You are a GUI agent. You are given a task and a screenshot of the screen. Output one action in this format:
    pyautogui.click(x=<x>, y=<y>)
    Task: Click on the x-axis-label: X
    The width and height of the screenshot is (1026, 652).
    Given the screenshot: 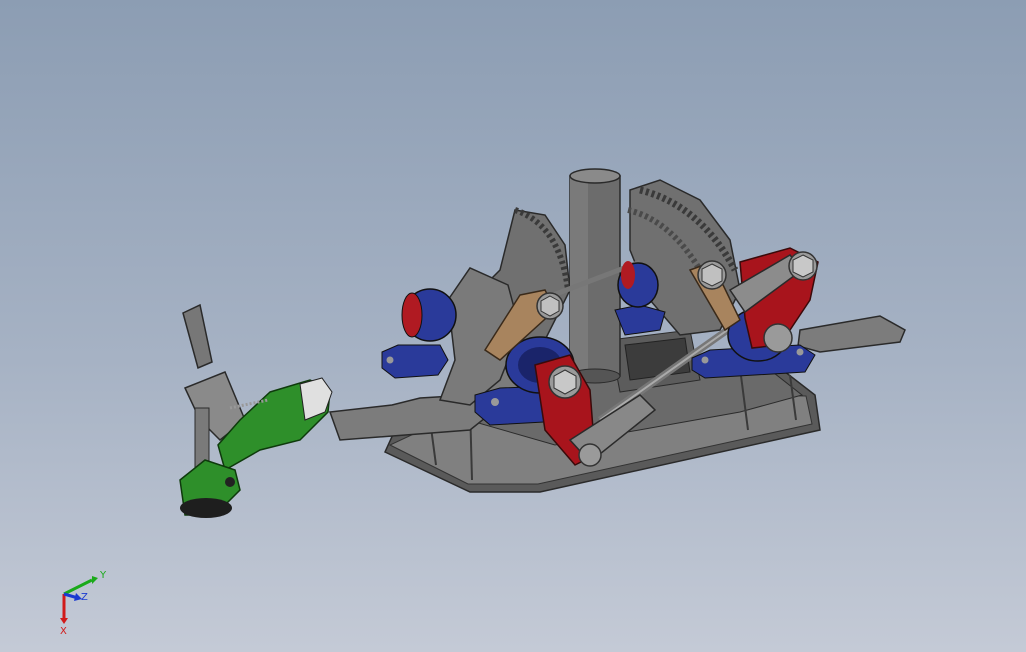 What is the action you would take?
    pyautogui.click(x=63, y=631)
    